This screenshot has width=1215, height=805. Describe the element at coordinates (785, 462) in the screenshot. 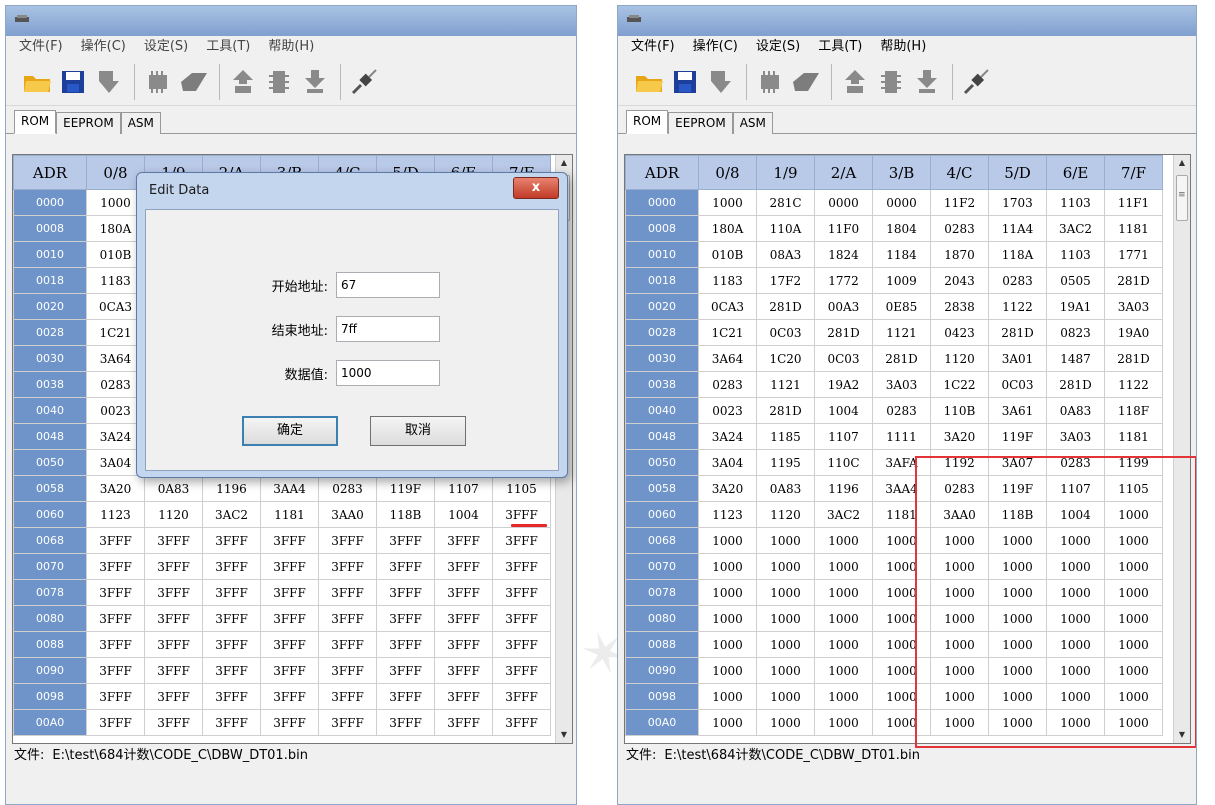

I see `data-cell: 1195` at that location.